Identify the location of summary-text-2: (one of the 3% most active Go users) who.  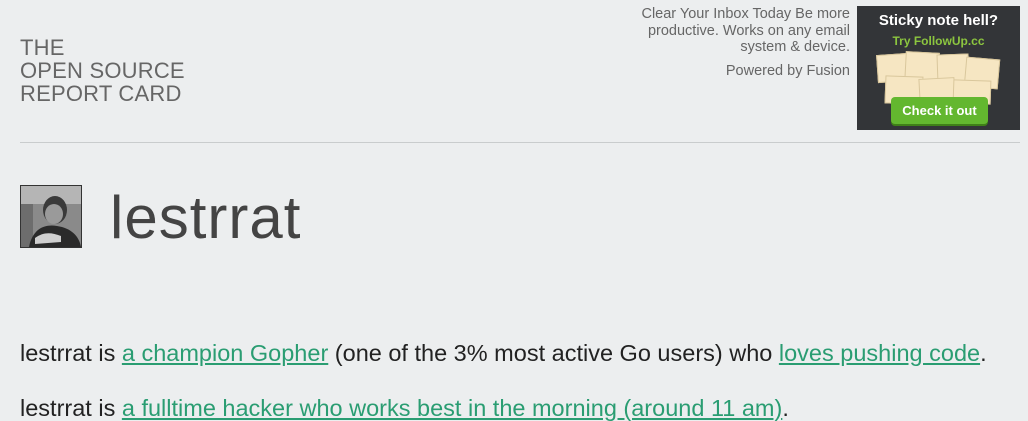
(553, 352).